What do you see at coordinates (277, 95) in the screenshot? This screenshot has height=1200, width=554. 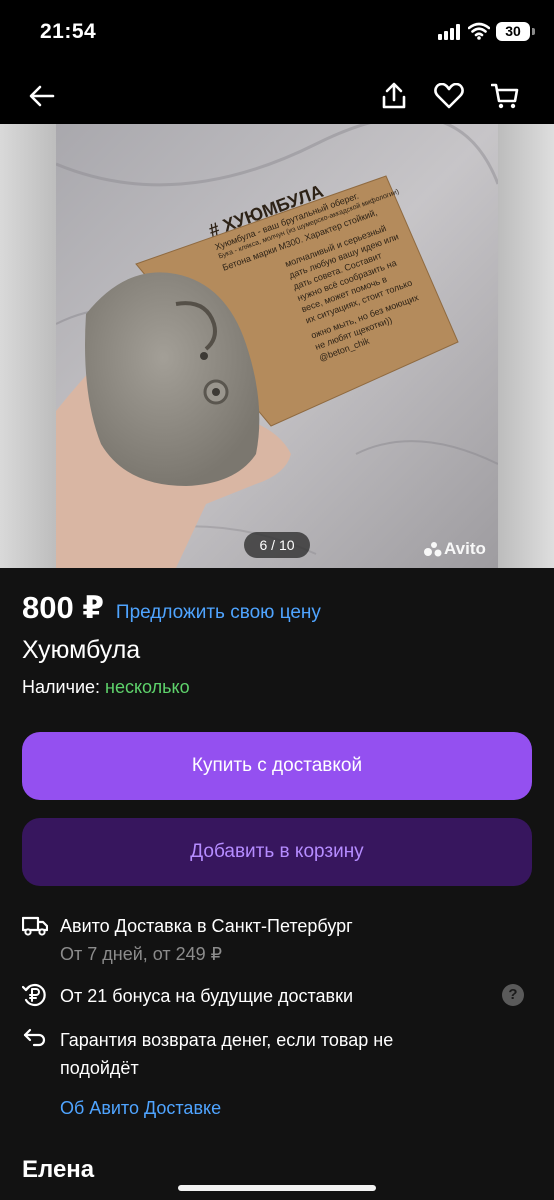 I see `nav-bar` at bounding box center [277, 95].